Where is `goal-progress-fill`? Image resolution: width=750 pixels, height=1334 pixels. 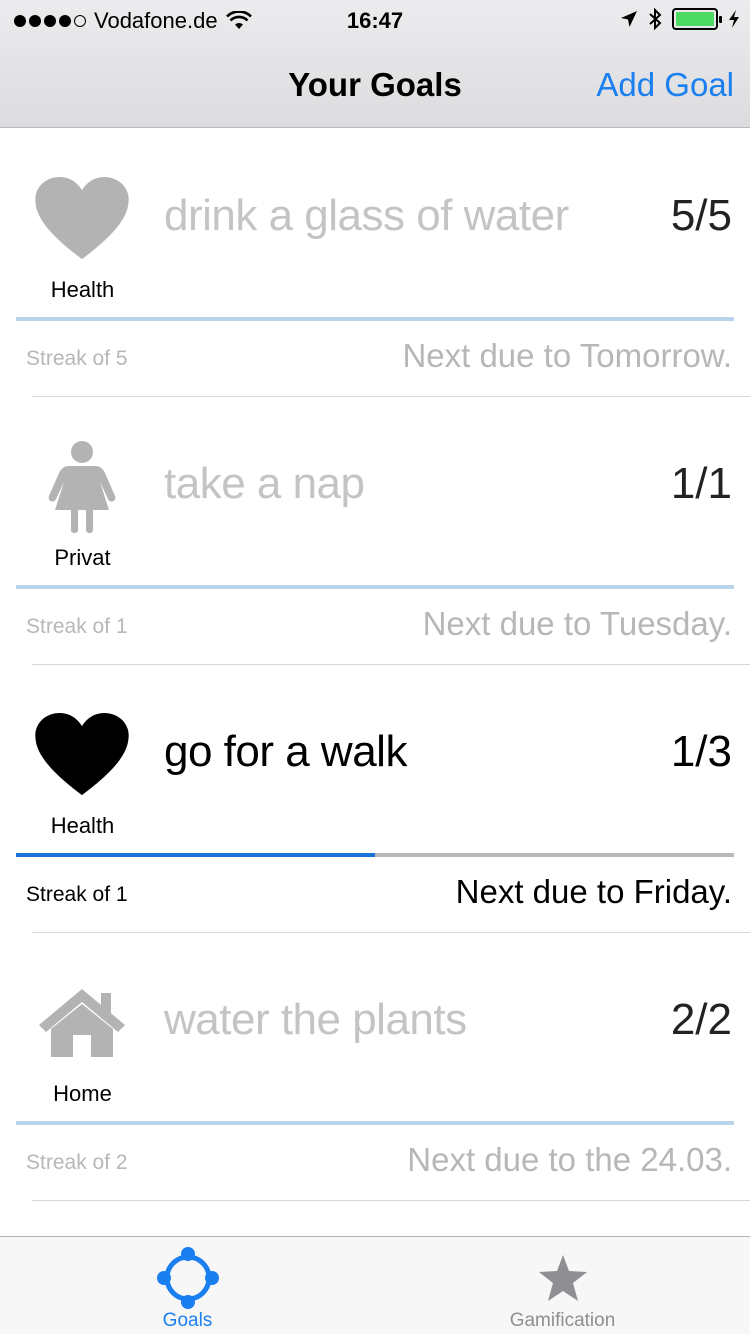
goal-progress-fill is located at coordinates (195, 855).